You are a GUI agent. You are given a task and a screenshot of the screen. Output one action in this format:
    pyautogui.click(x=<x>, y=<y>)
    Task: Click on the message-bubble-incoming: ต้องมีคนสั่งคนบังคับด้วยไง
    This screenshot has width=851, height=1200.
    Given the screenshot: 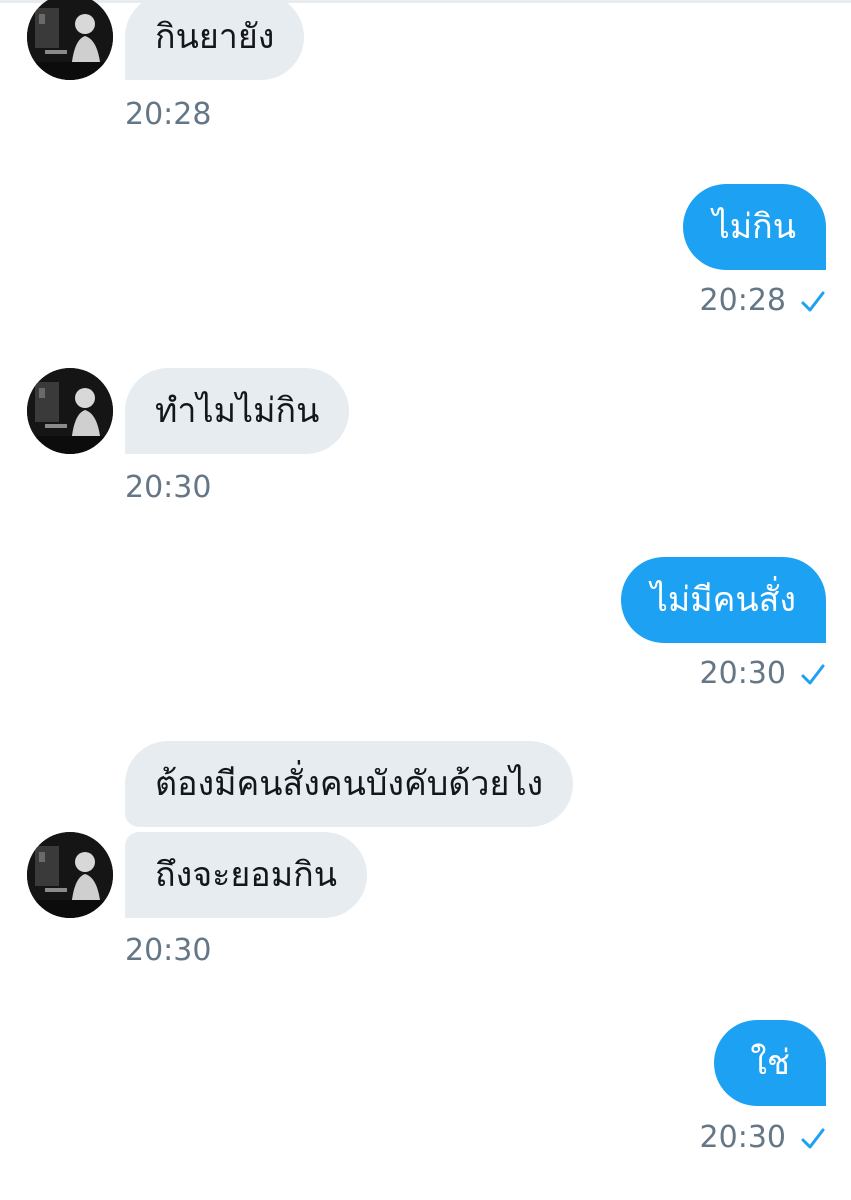 What is the action you would take?
    pyautogui.click(x=349, y=784)
    